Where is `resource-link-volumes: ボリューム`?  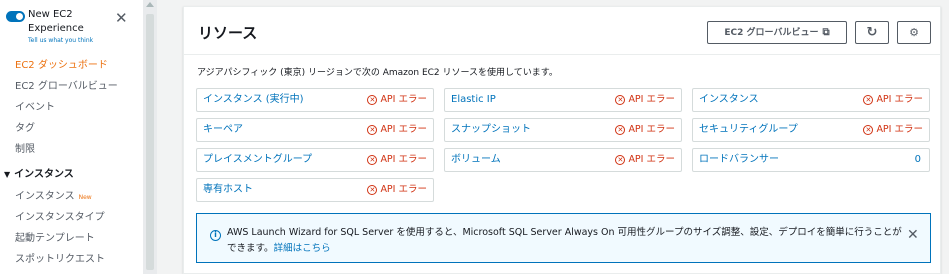
resource-link-volumes: ボリューム is located at coordinates (476, 160).